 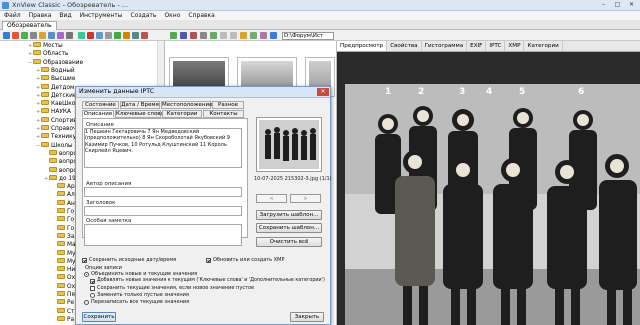 What do you see at coordinates (273, 35) in the screenshot?
I see `search-icon` at bounding box center [273, 35].